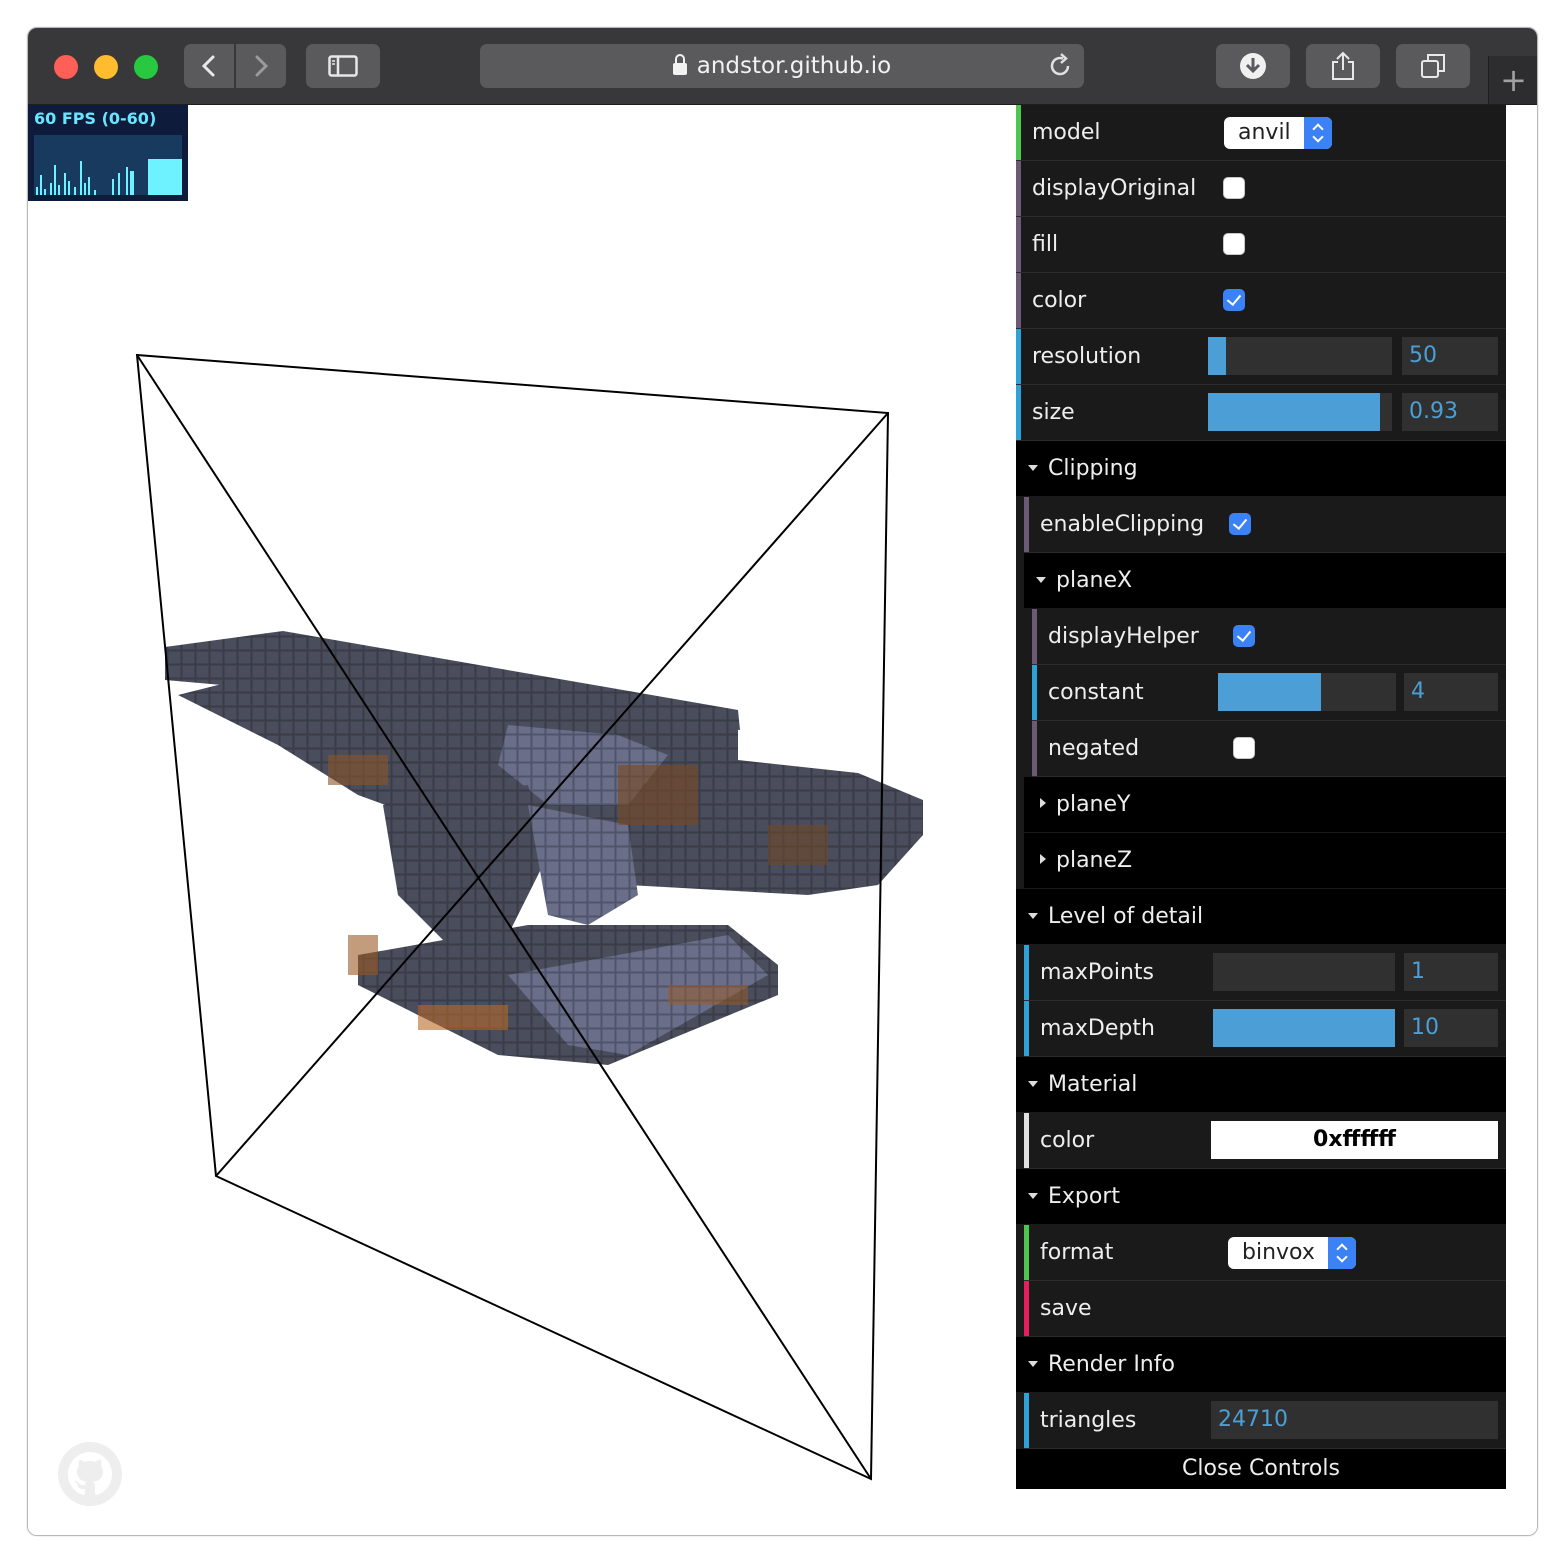 This screenshot has height=1563, width=1565. Describe the element at coordinates (90, 1474) in the screenshot. I see `github-icon` at that location.